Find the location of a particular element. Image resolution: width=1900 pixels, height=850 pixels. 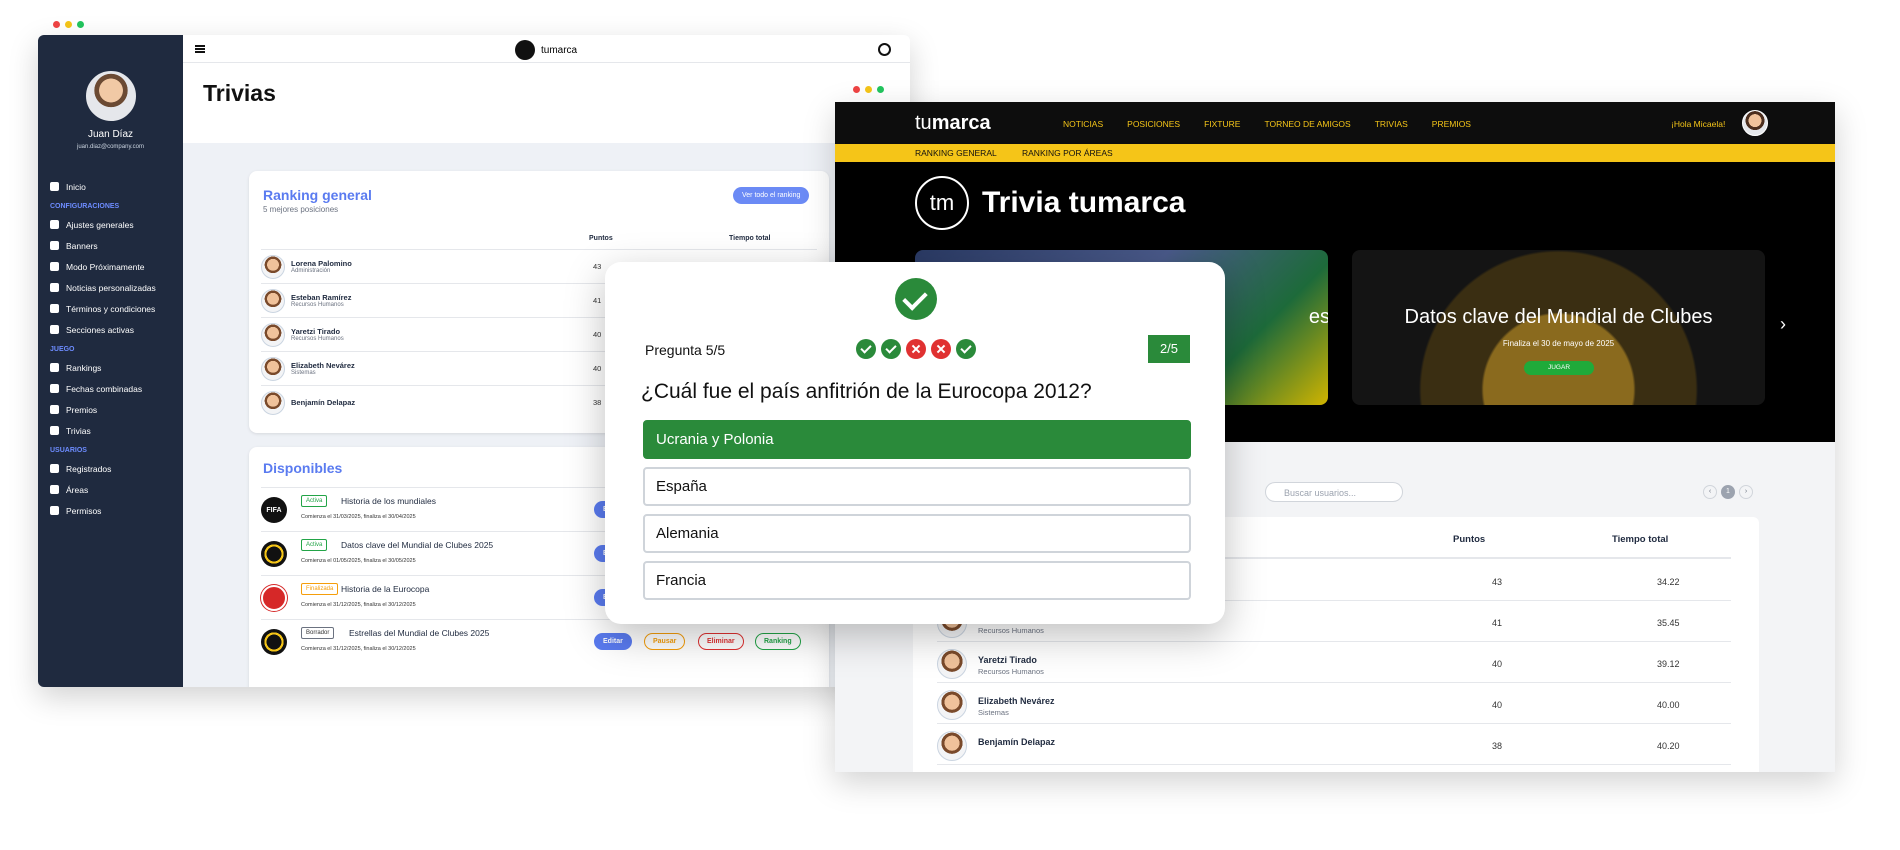

sidebar-item: Banners is located at coordinates (110, 245).